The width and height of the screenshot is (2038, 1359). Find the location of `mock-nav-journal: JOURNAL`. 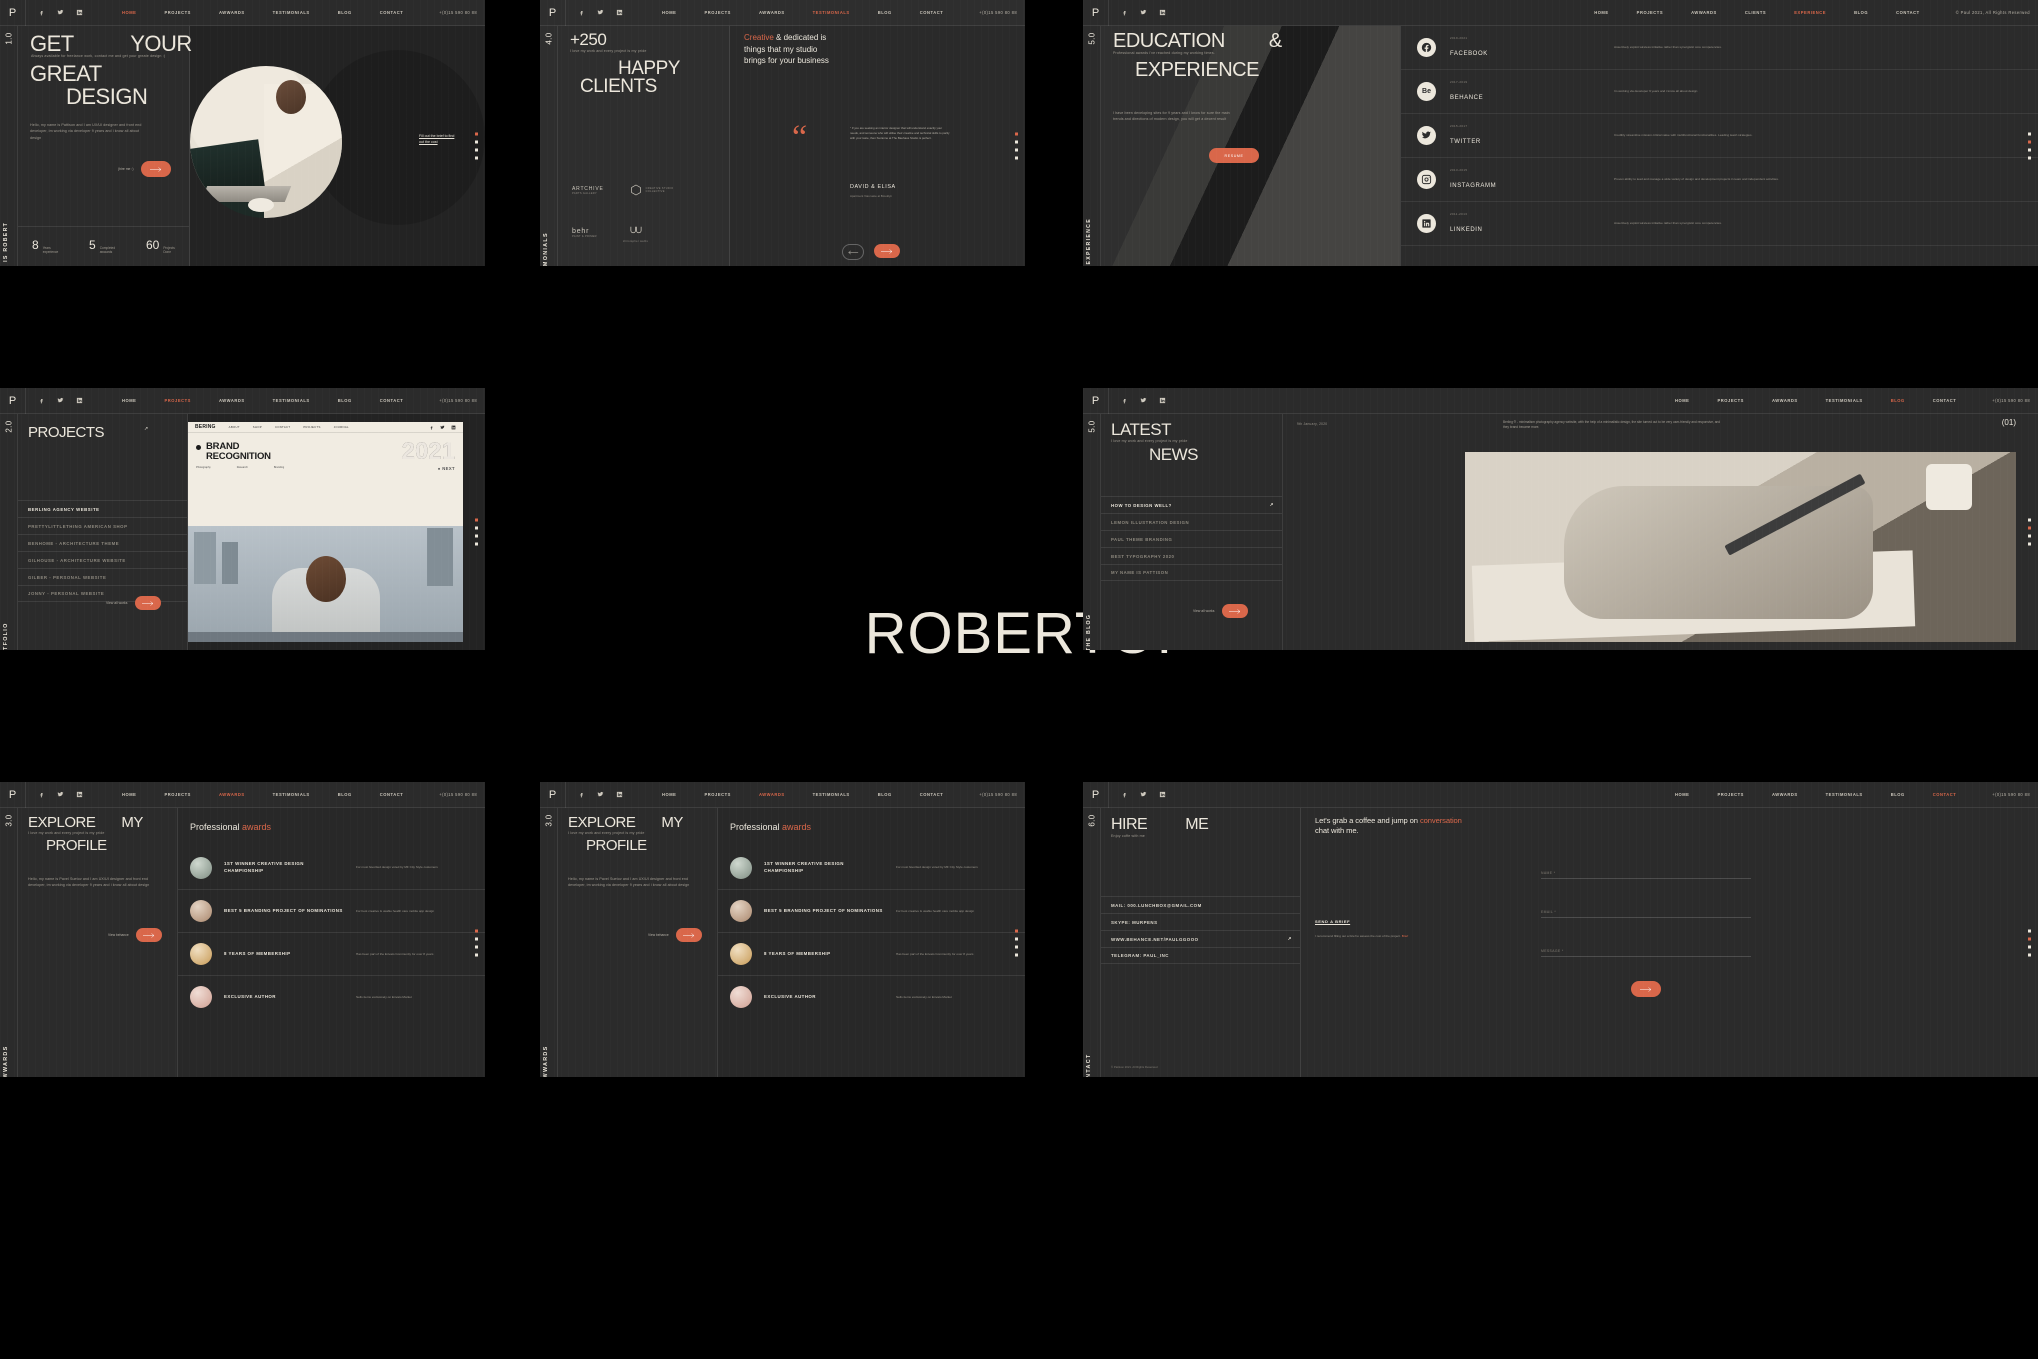

mock-nav-journal: JOURNAL is located at coordinates (341, 427).